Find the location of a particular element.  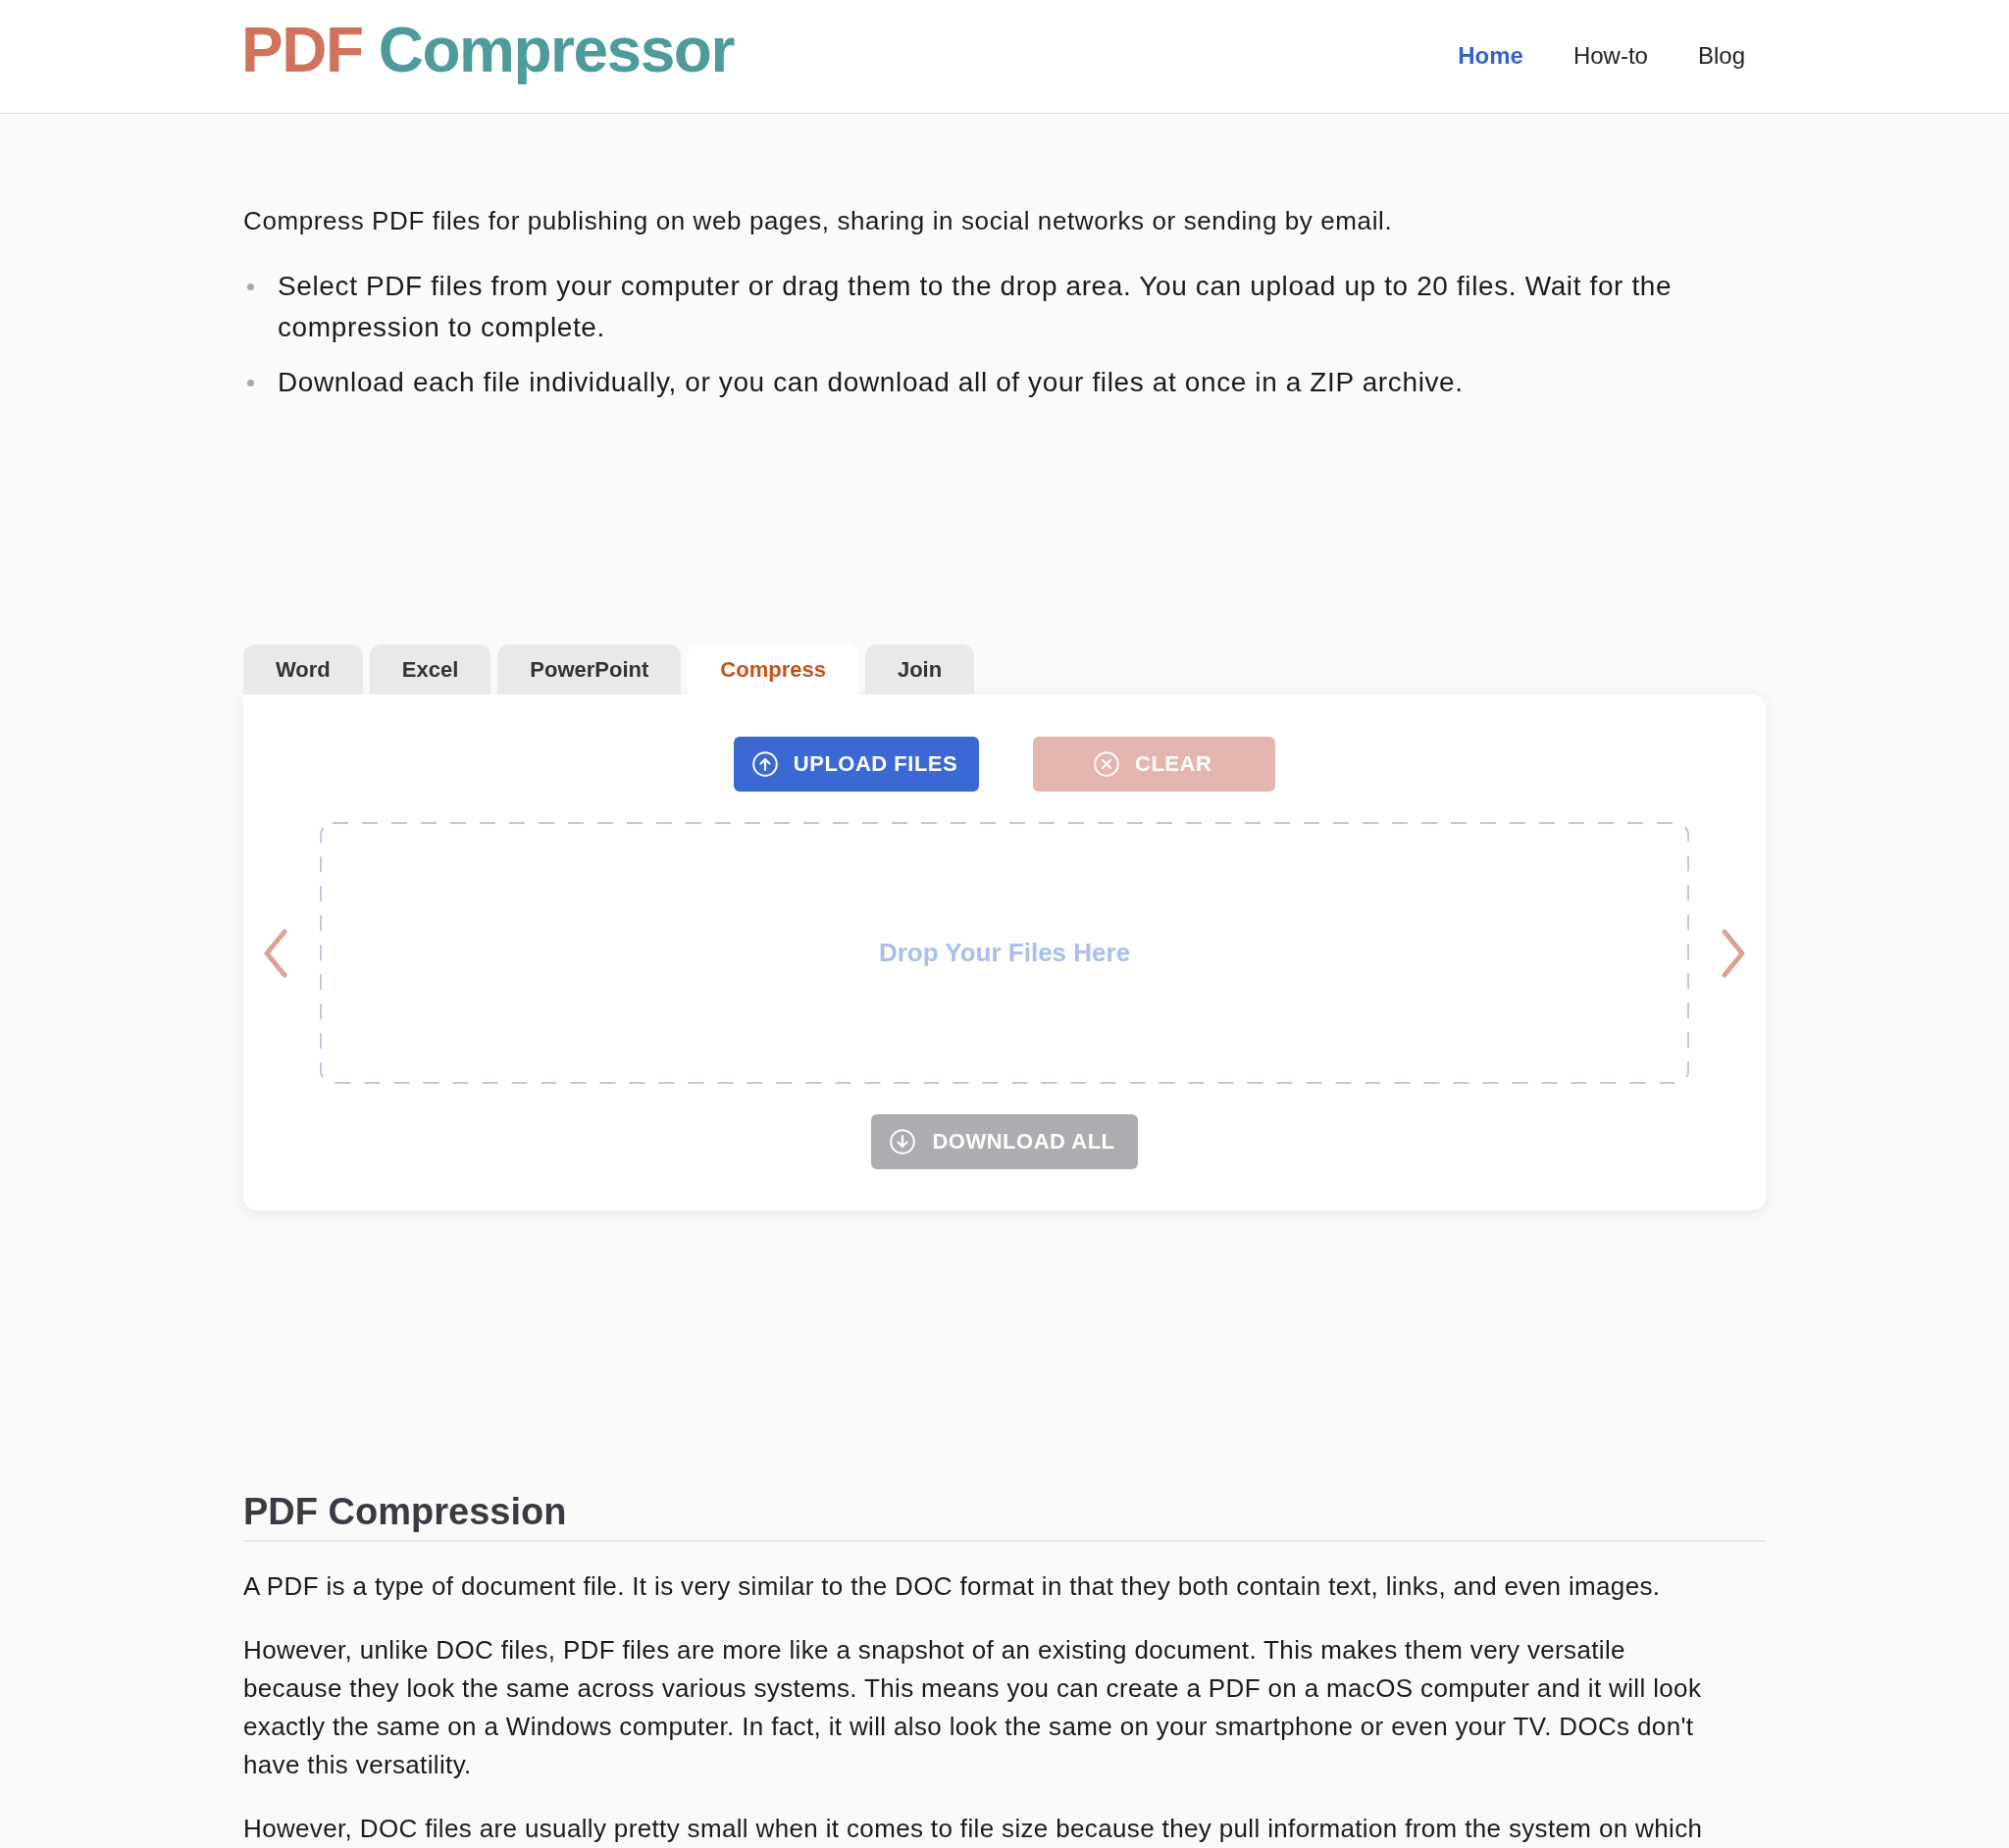

tab: PowerPoint is located at coordinates (589, 669).